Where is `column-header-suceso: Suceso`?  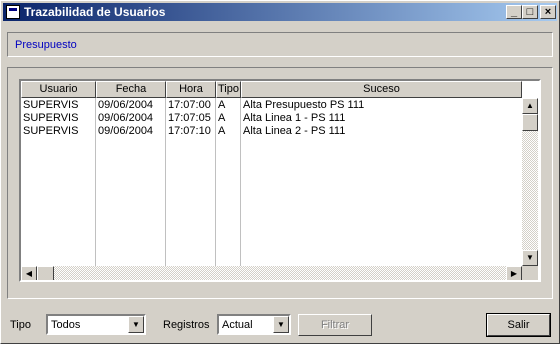 column-header-suceso: Suceso is located at coordinates (381, 89).